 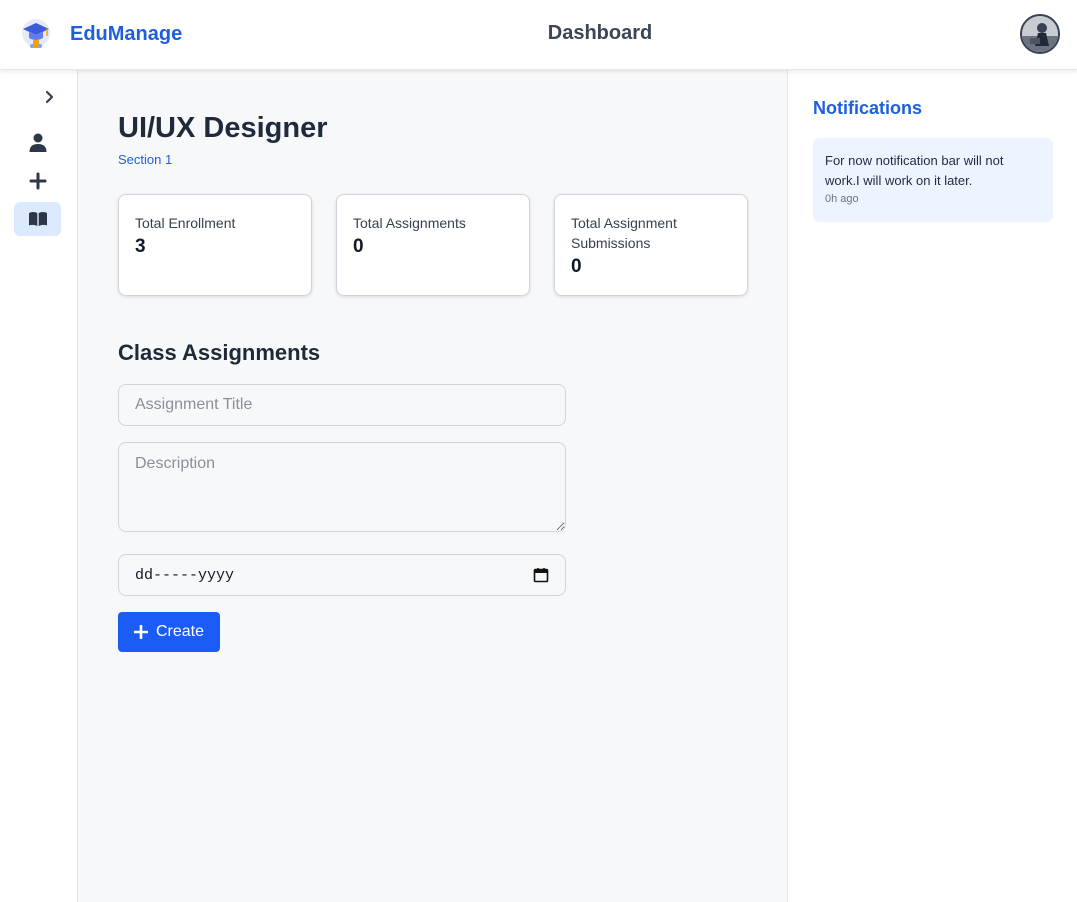 I want to click on stat-card-assignments: Total Assignments 0, so click(x=433, y=245).